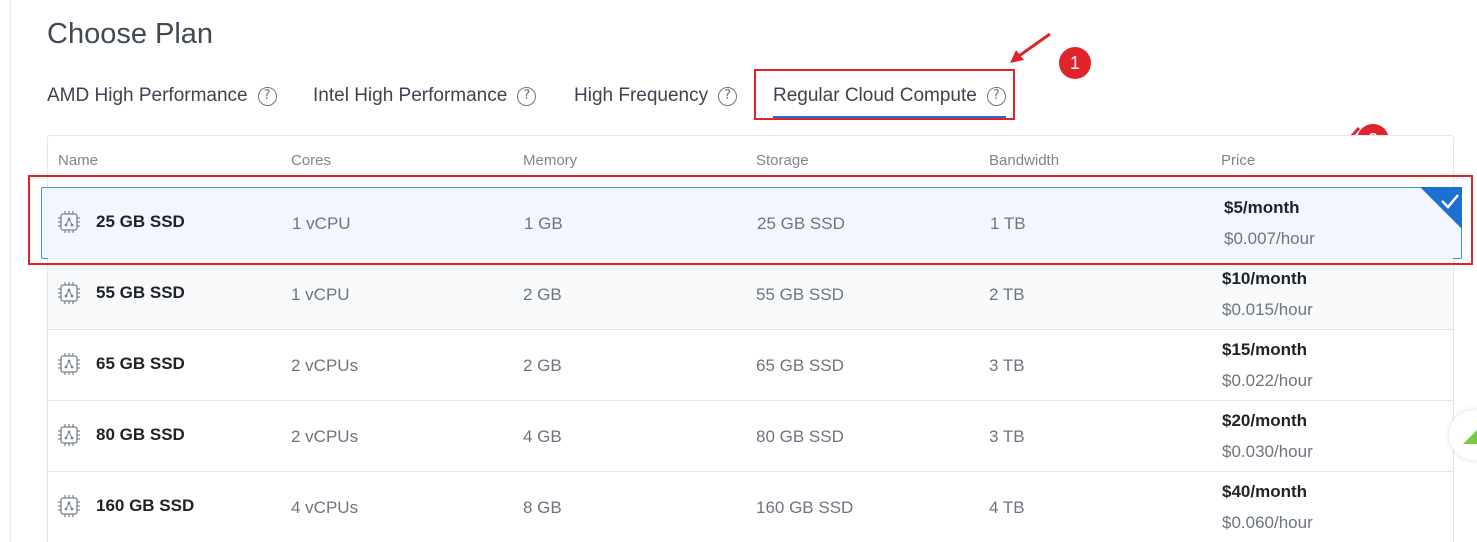 The image size is (1477, 542). Describe the element at coordinates (311, 160) in the screenshot. I see `header-cores: Cores` at that location.